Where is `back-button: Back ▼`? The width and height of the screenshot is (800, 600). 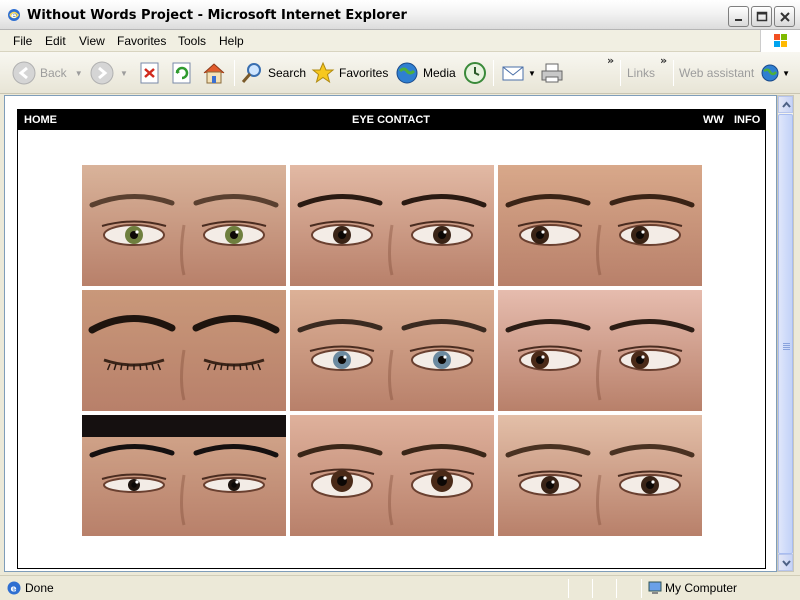 back-button: Back ▼ is located at coordinates (47, 73).